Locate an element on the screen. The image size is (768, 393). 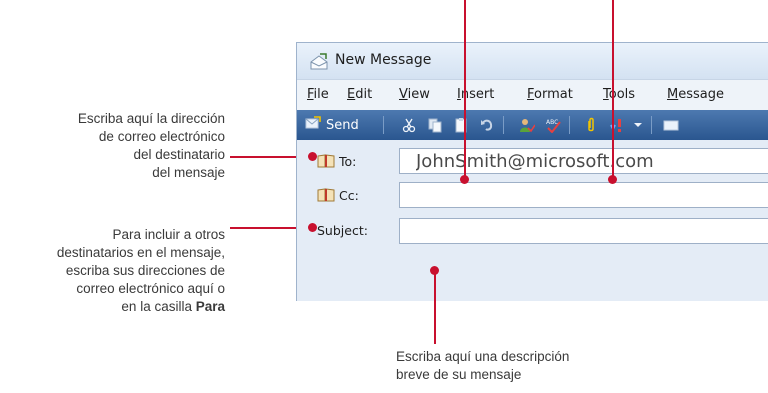
menu-format: Format is located at coordinates (550, 94).